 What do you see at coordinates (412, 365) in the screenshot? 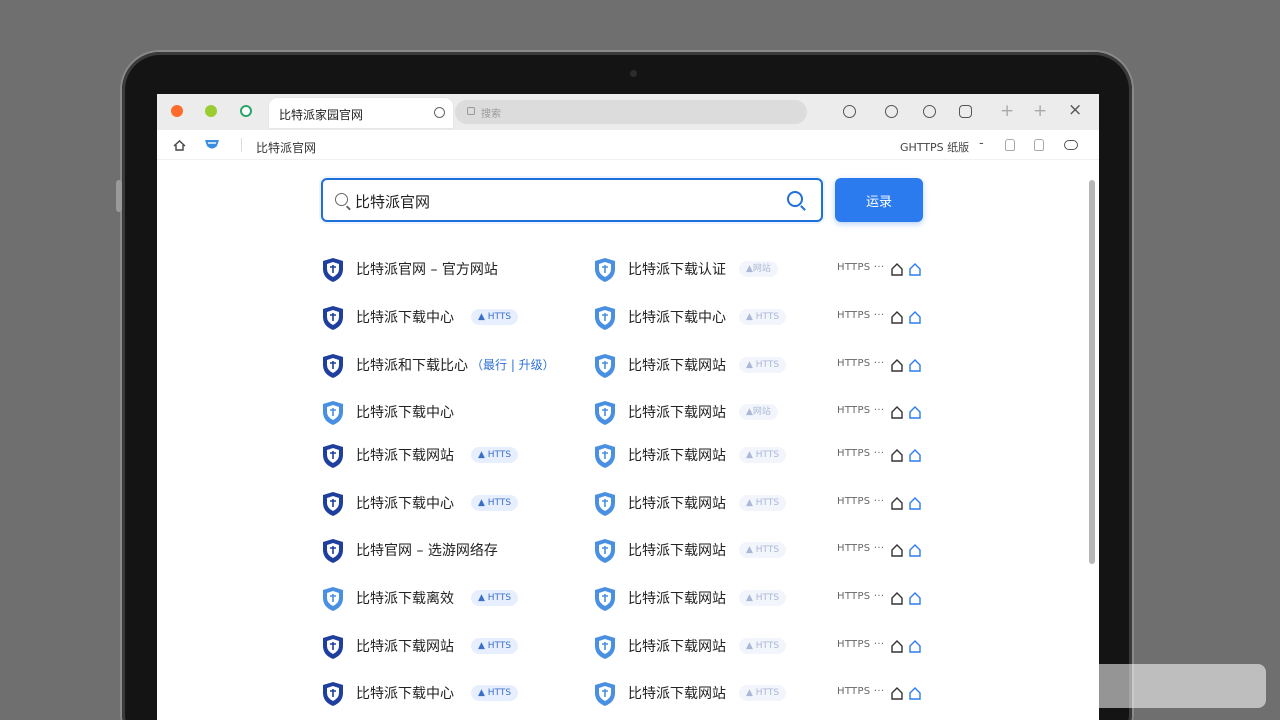
I see `result-title: 比特派和下载比心` at bounding box center [412, 365].